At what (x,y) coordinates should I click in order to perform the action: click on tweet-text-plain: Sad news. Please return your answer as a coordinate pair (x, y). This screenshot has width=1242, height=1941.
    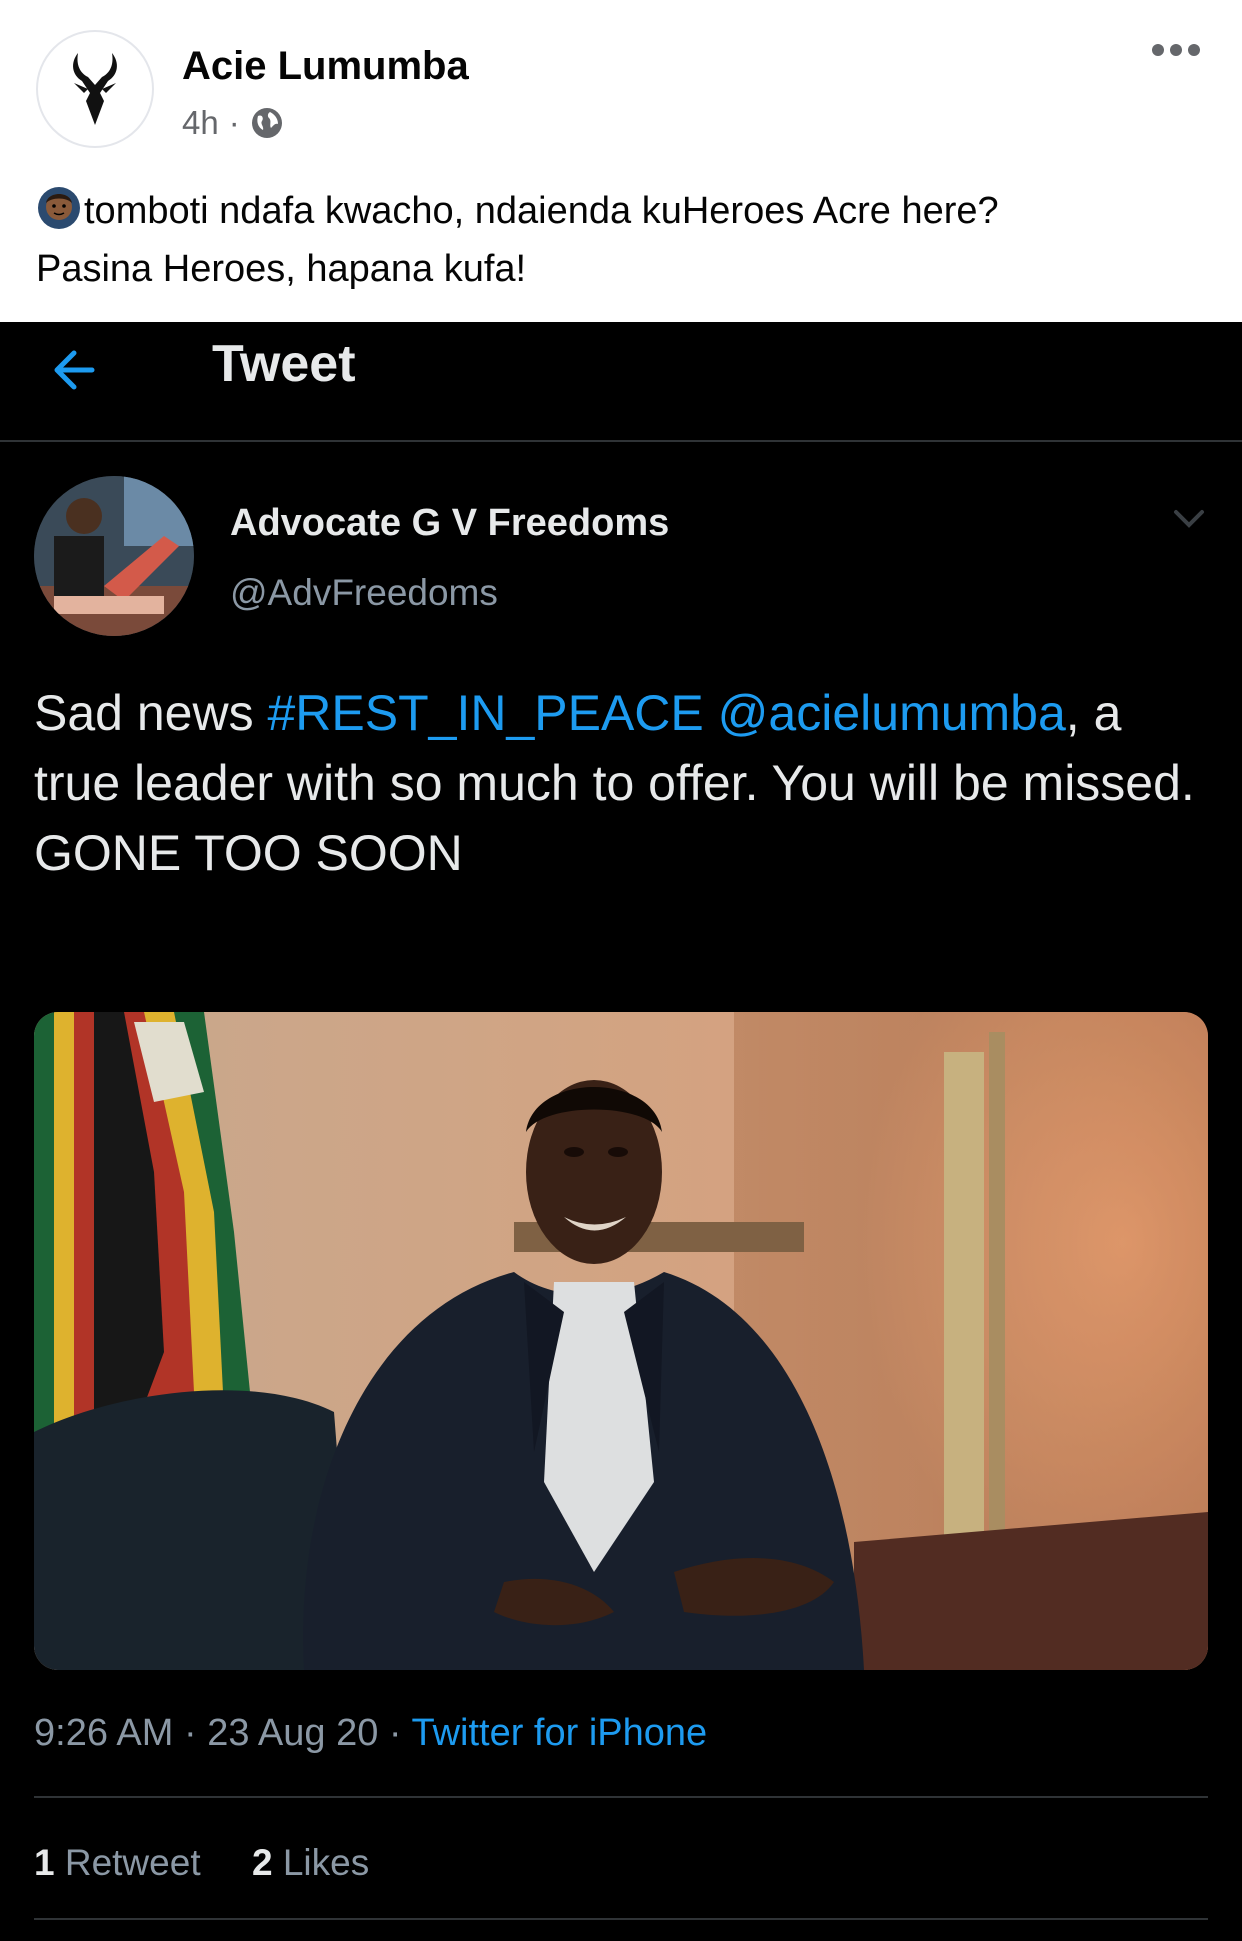
    Looking at the image, I should click on (151, 713).